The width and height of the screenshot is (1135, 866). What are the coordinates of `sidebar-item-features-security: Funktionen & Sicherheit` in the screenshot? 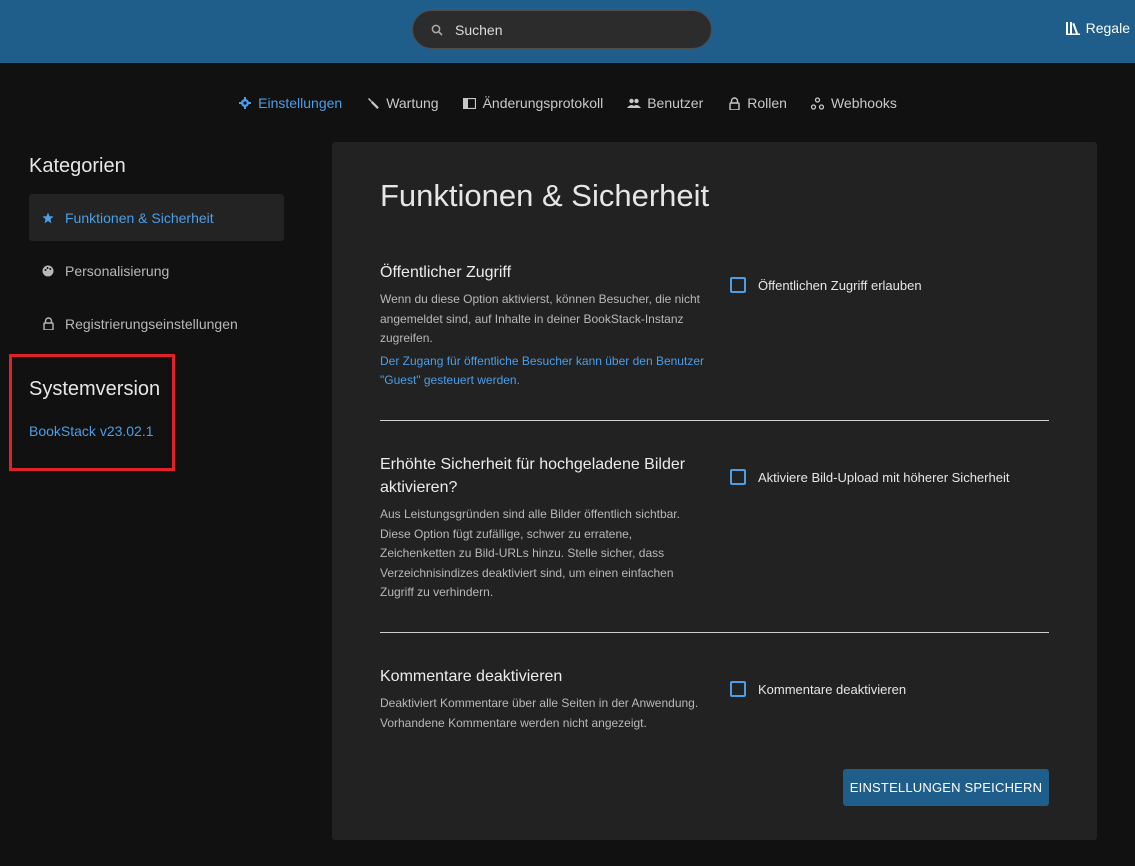 It's located at (156, 217).